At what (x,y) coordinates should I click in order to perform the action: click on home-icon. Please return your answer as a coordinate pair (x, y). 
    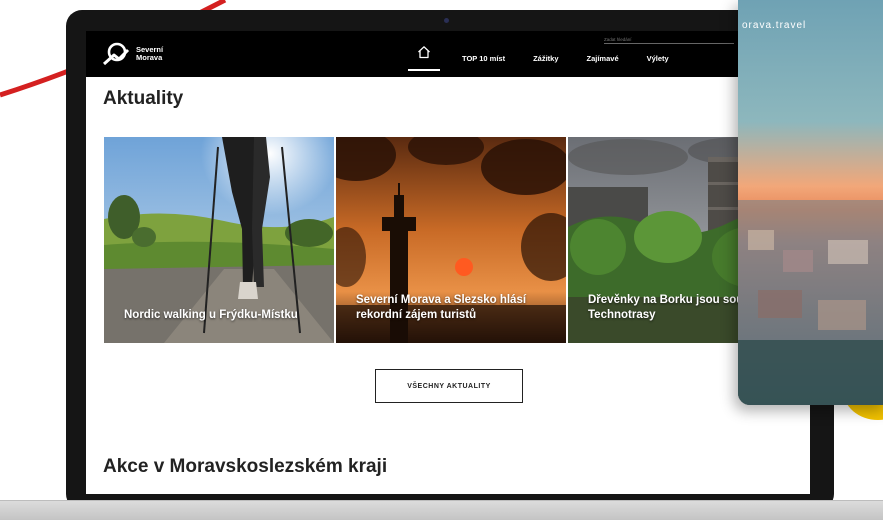
    Looking at the image, I should click on (424, 52).